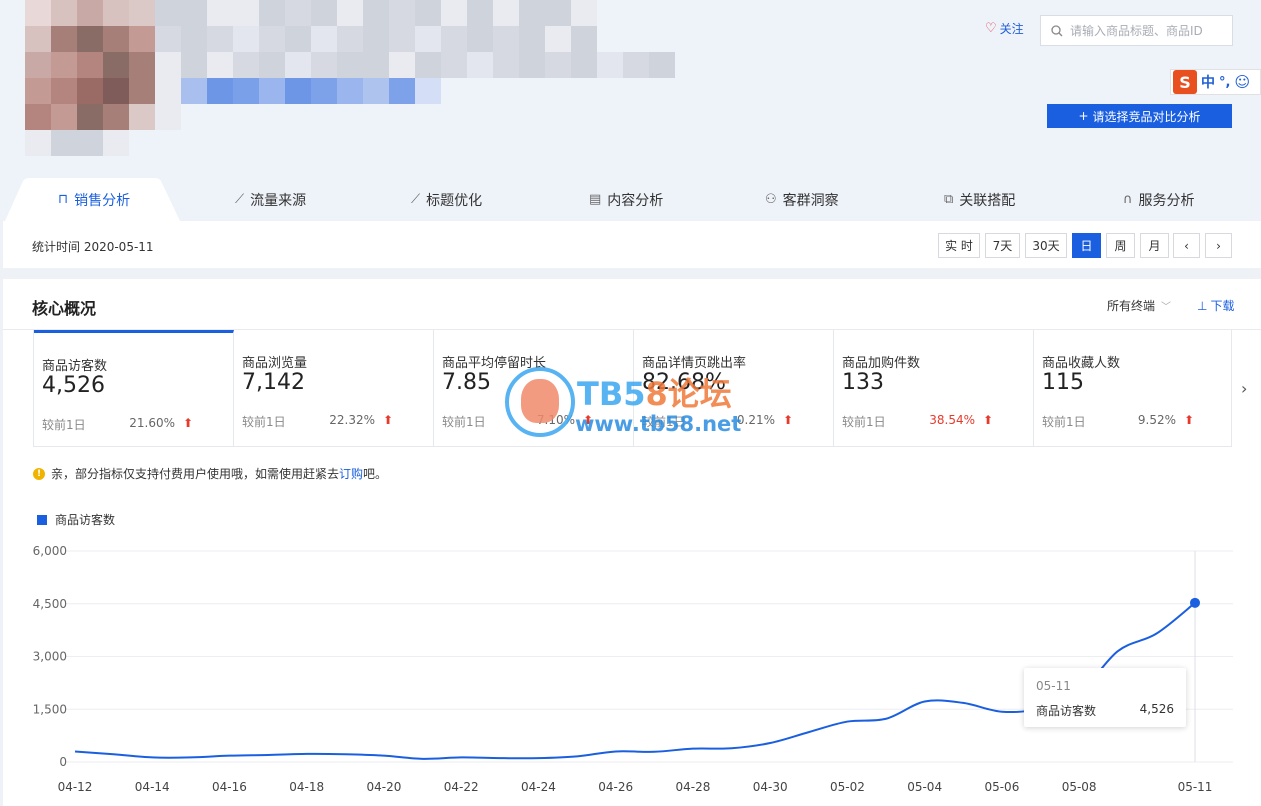 This screenshot has width=1261, height=806. Describe the element at coordinates (1139, 305) in the screenshot. I see `terminal-select: 所有终端 ﹀` at that location.